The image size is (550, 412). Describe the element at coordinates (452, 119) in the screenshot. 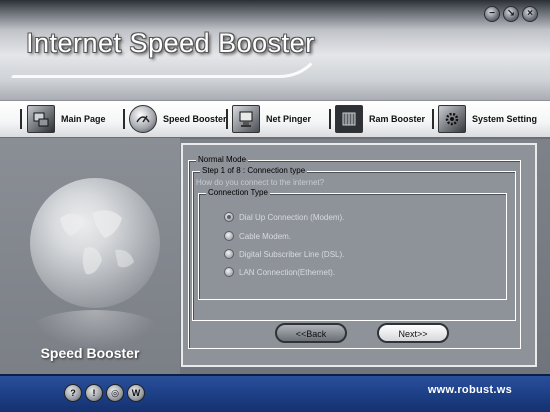

I see `system-setting-icon` at that location.